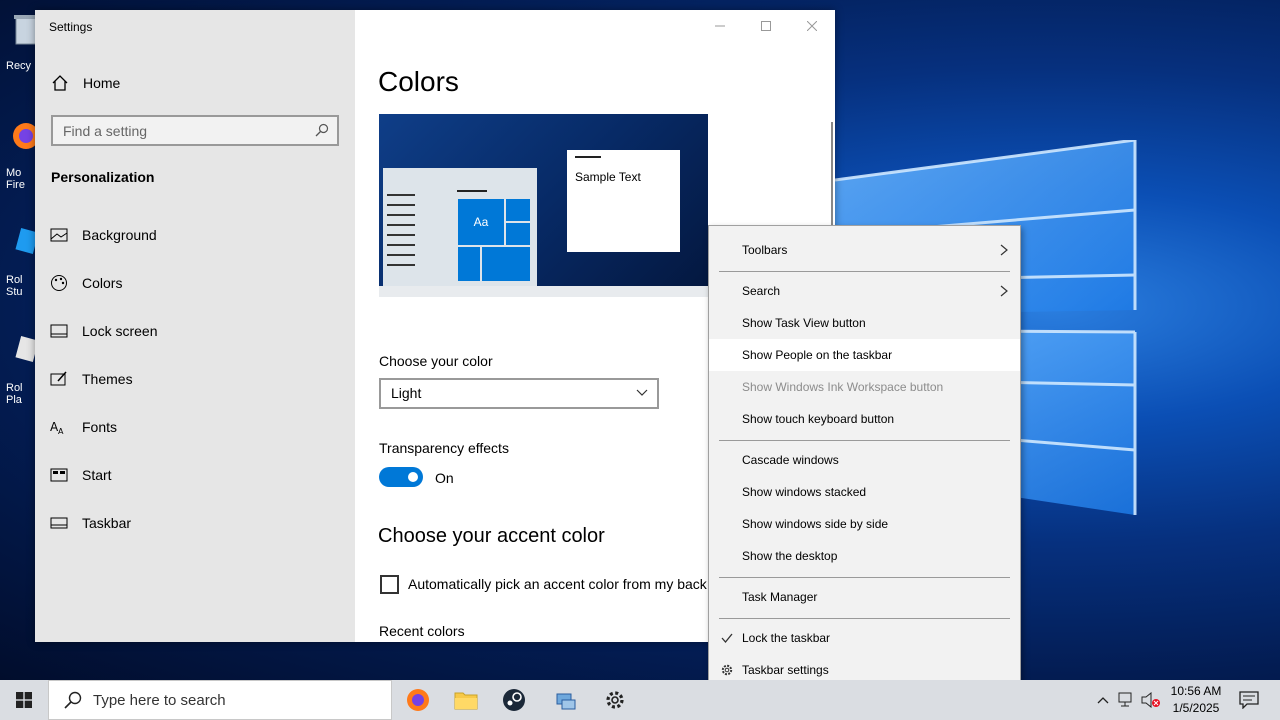  I want to click on taskbar-app-file-explorer, so click(466, 700).